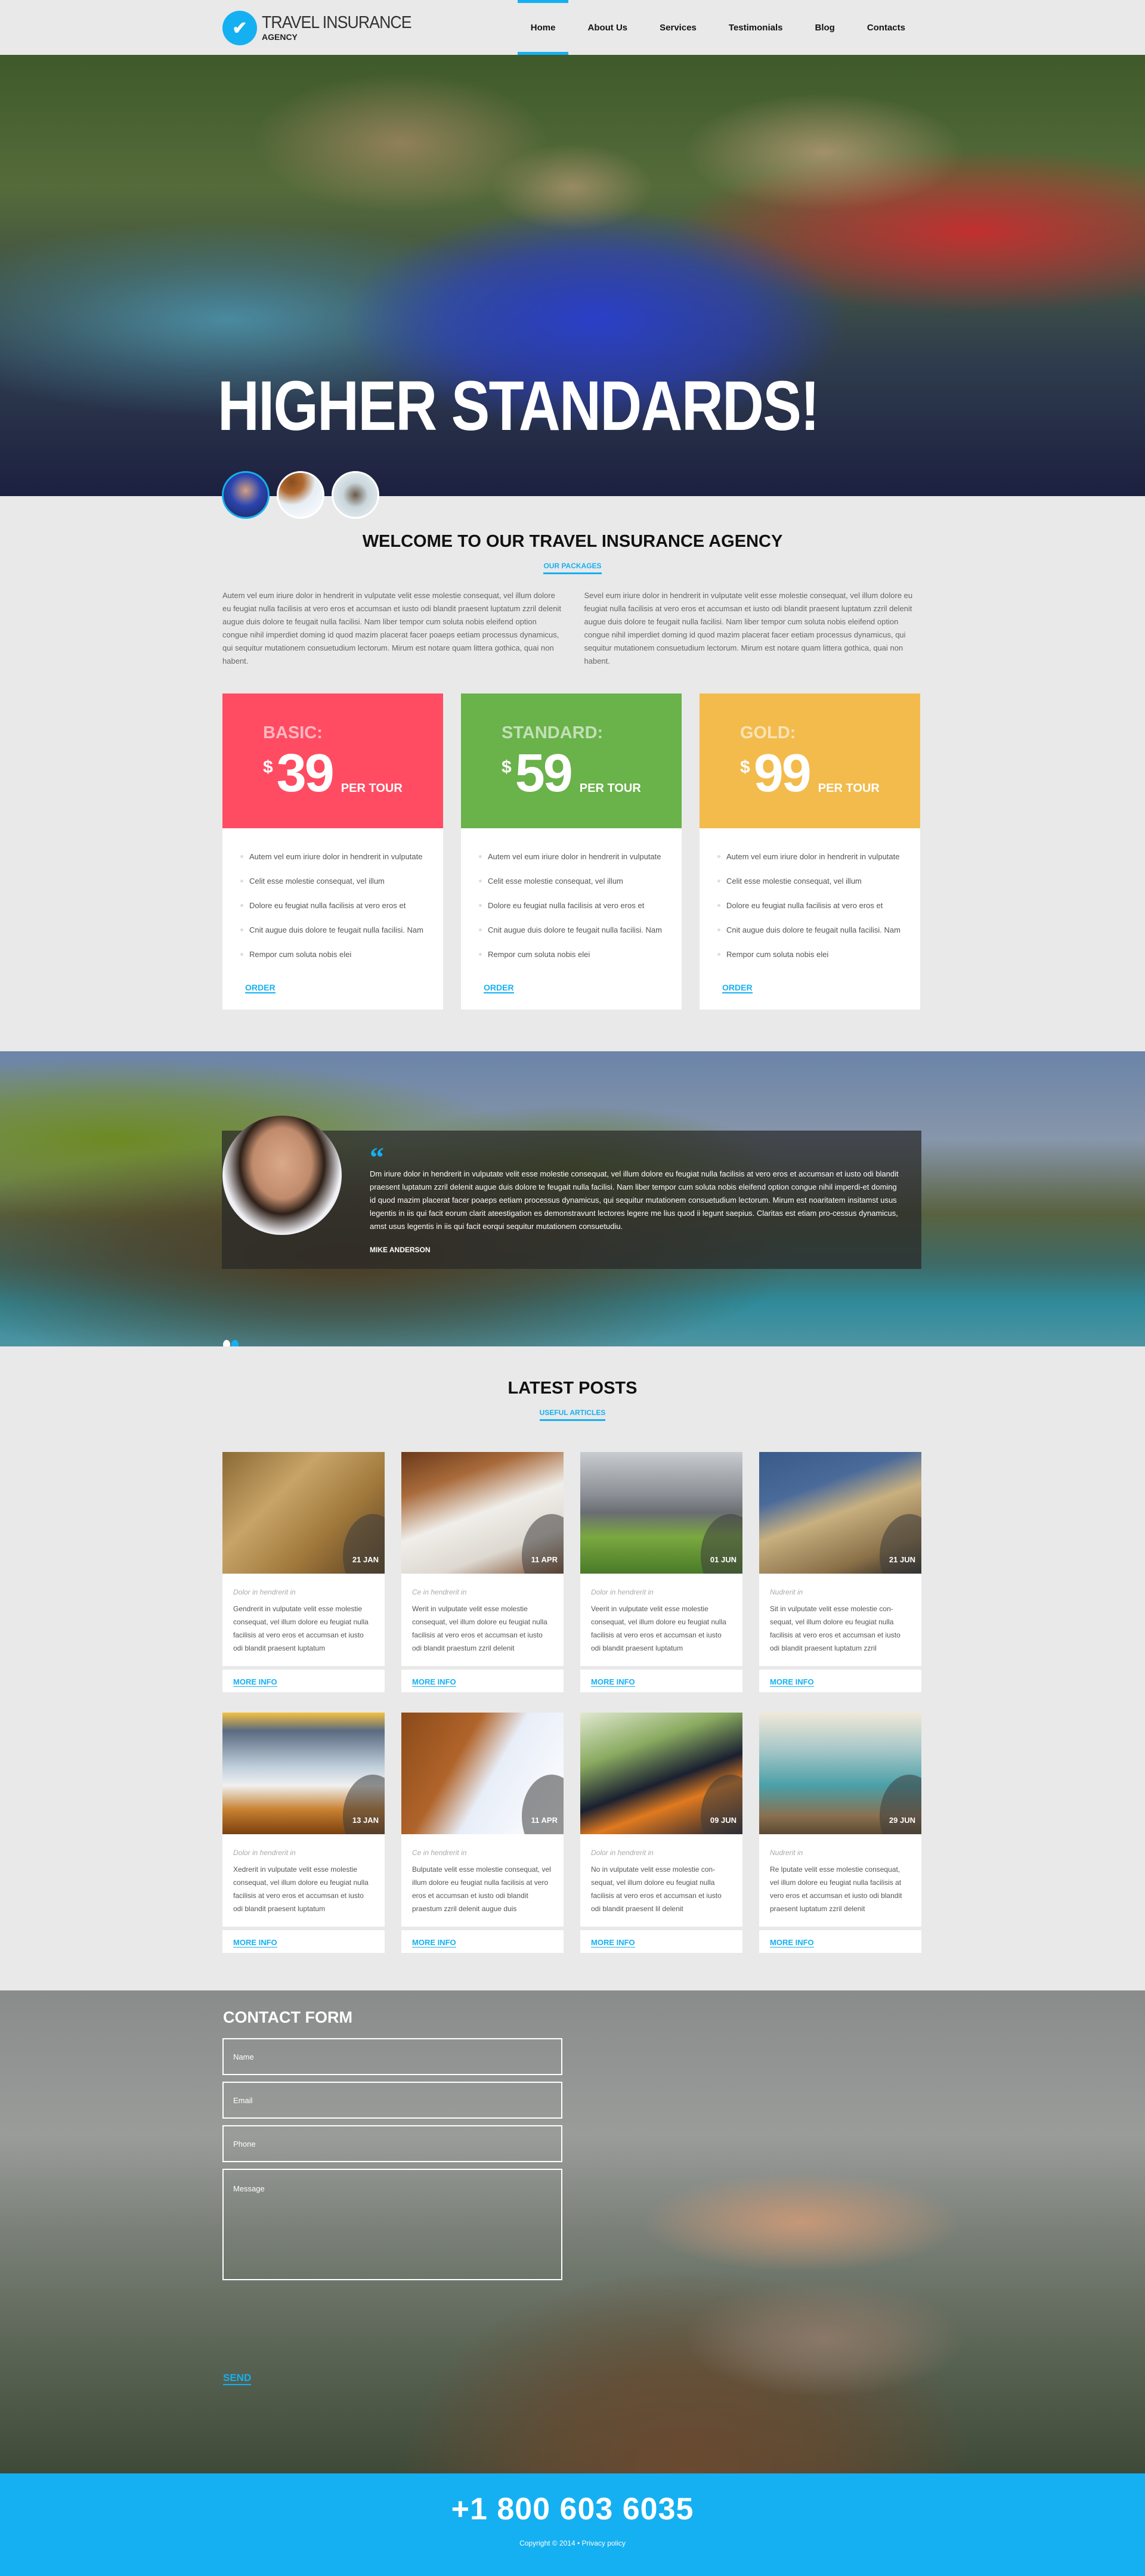 The height and width of the screenshot is (2576, 1145). Describe the element at coordinates (260, 988) in the screenshot. I see `order-basic-link: ORDER` at that location.